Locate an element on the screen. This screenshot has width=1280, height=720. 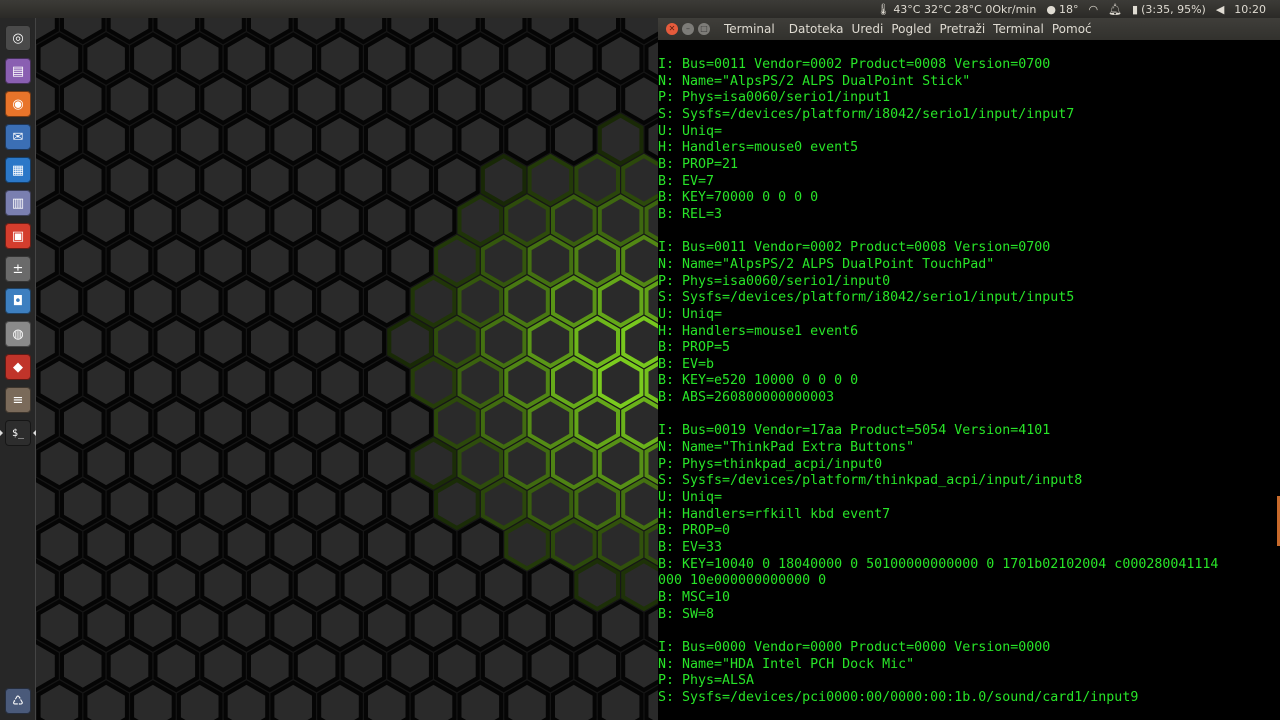
terminal-line: P: Phys=isa0060/serio1/input0 is located at coordinates (774, 281).